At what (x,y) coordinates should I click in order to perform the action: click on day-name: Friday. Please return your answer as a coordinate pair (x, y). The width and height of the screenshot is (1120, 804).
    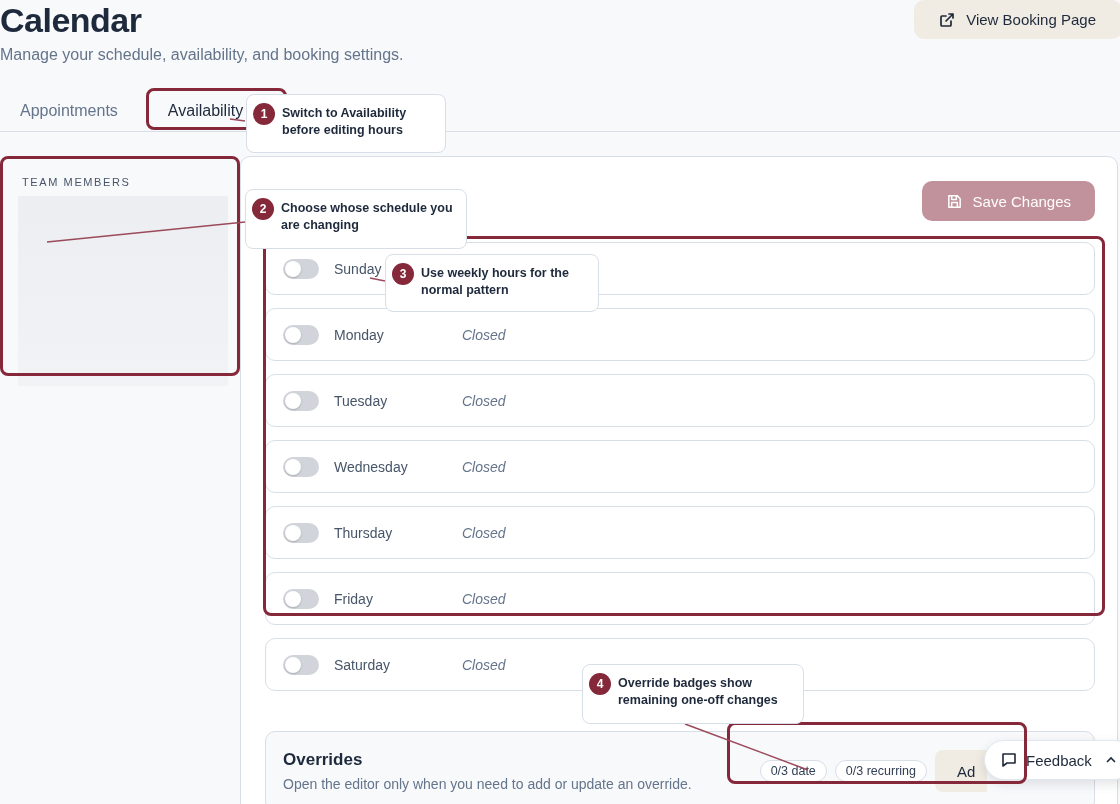
    Looking at the image, I should click on (353, 598).